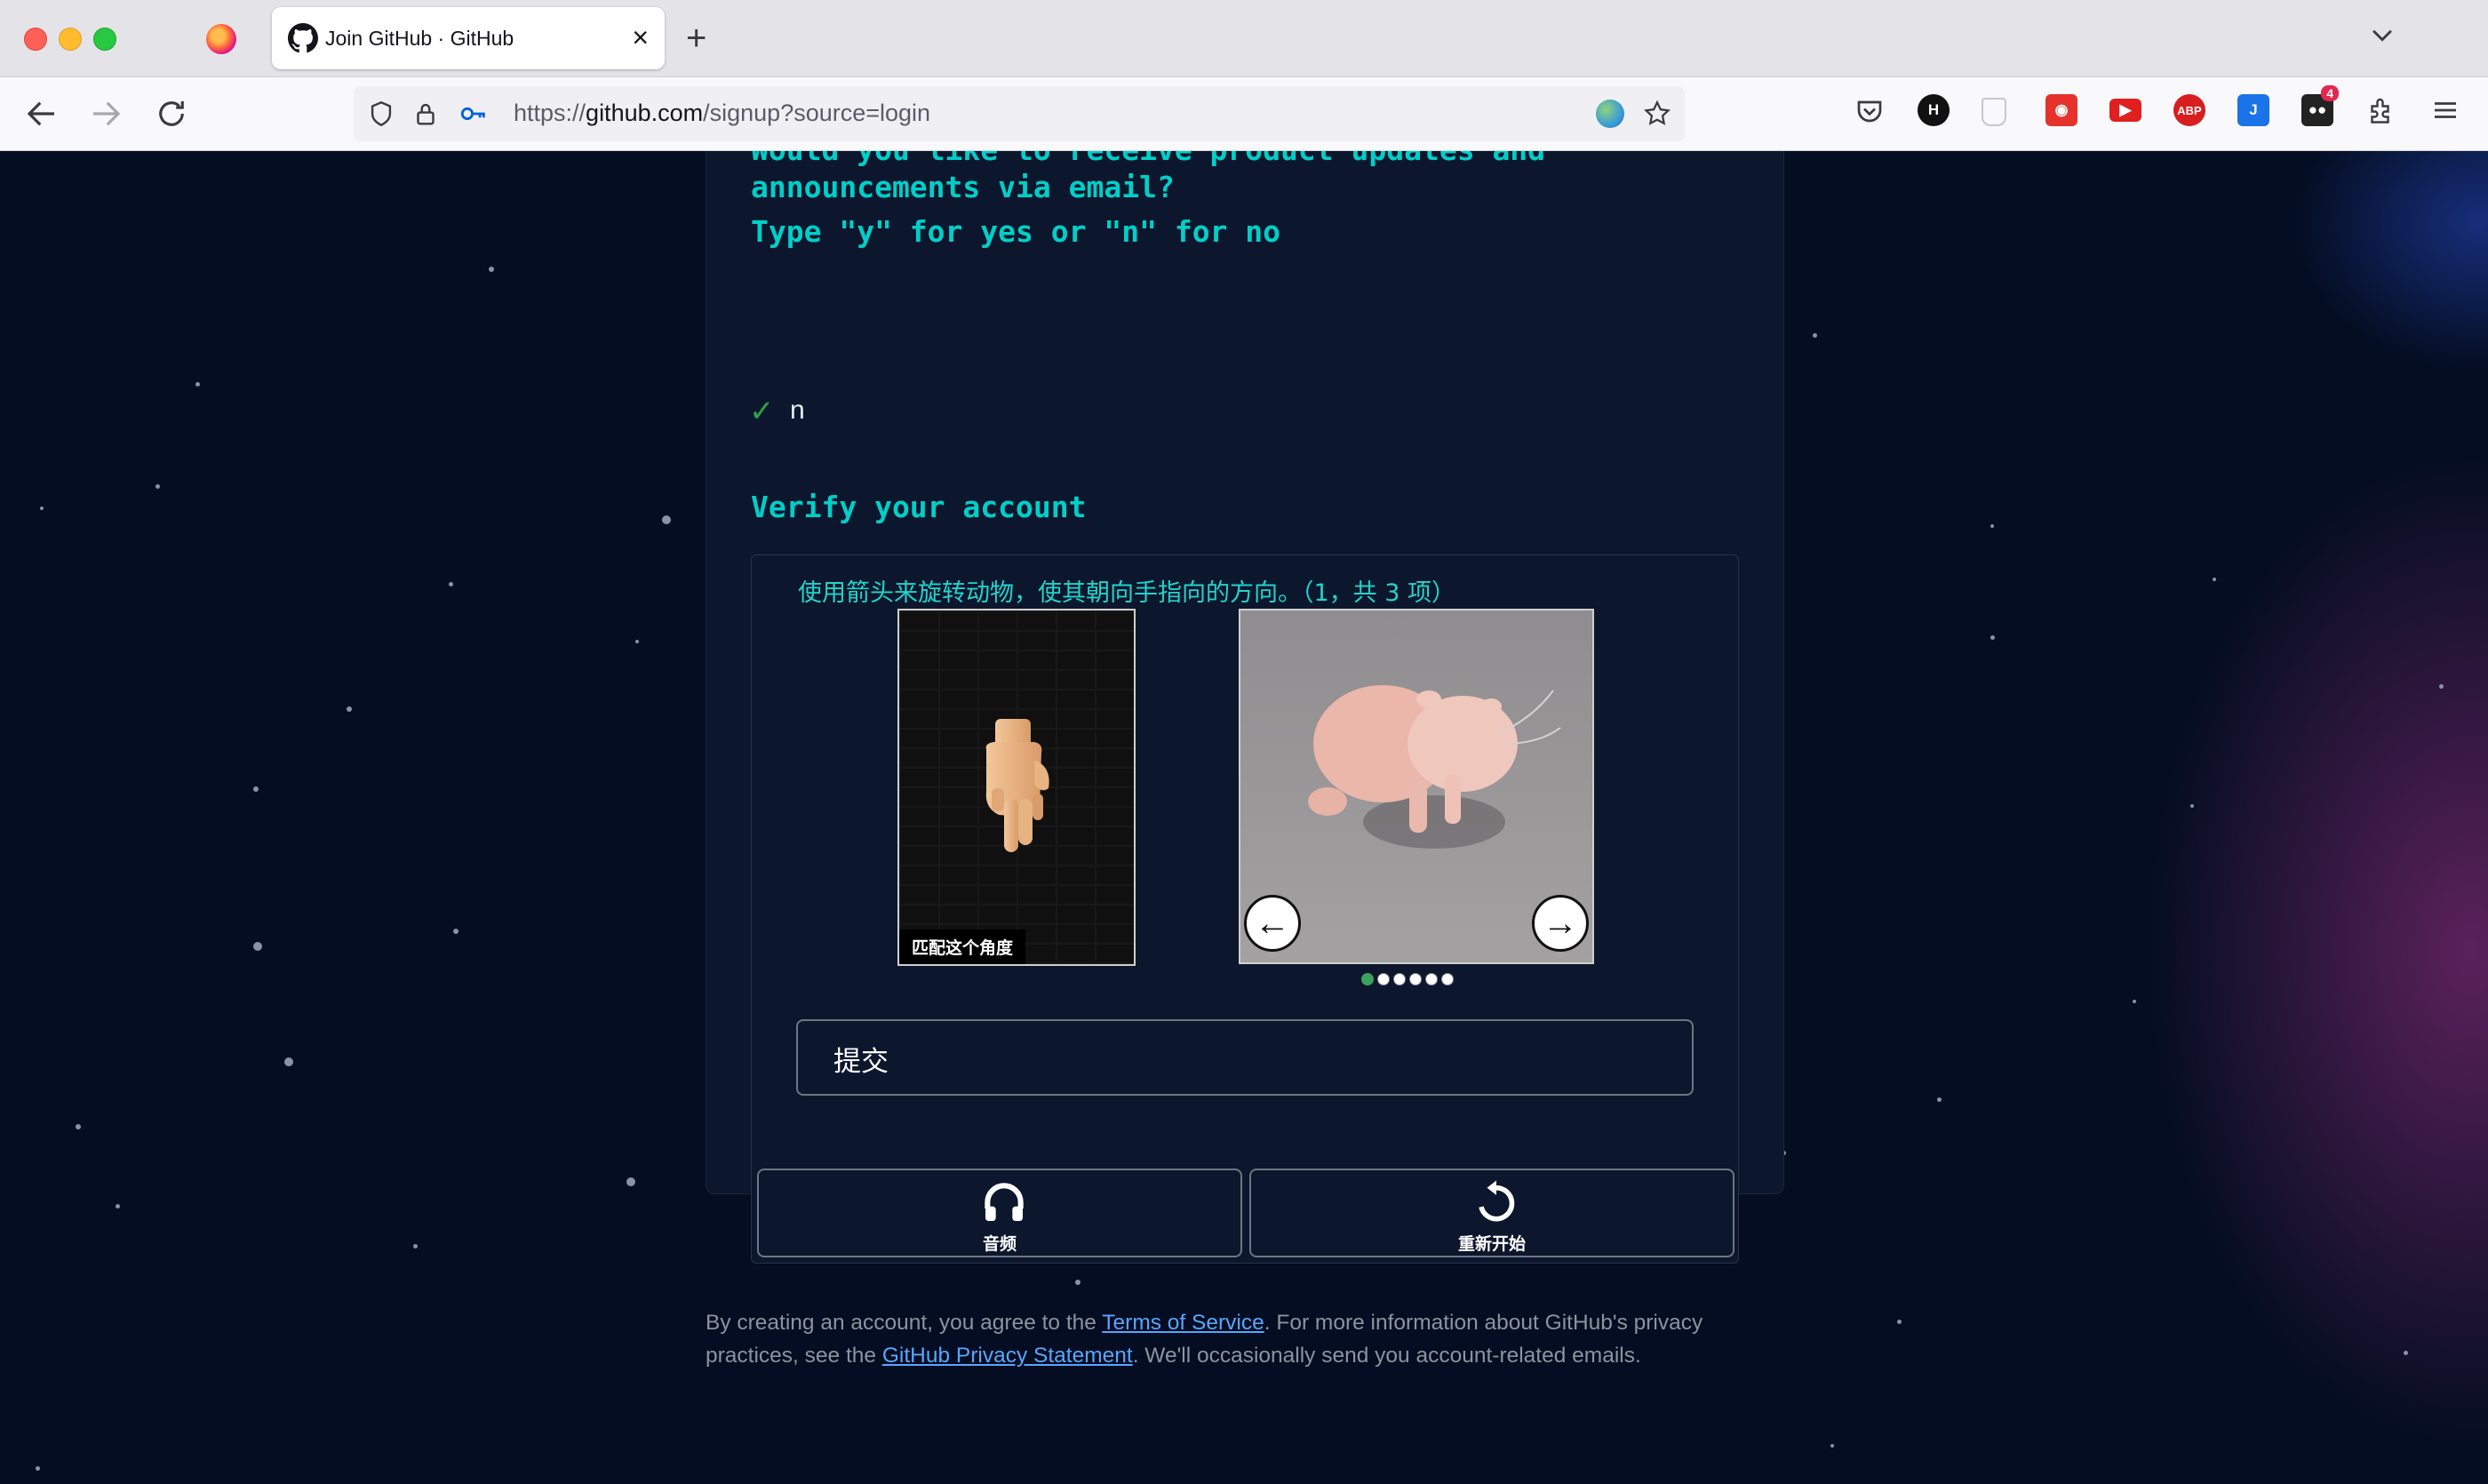 This screenshot has width=2488, height=1484. Describe the element at coordinates (1245, 1057) in the screenshot. I see `submit-button: 提交` at that location.